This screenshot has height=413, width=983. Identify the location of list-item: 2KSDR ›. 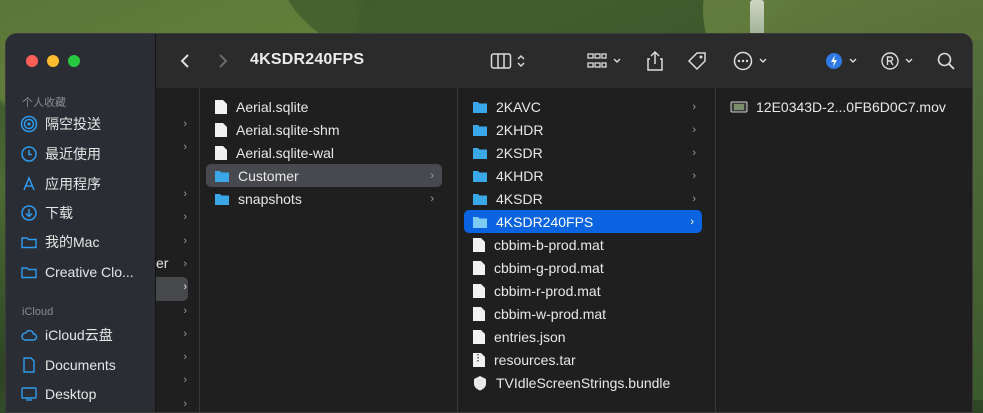
(584, 152).